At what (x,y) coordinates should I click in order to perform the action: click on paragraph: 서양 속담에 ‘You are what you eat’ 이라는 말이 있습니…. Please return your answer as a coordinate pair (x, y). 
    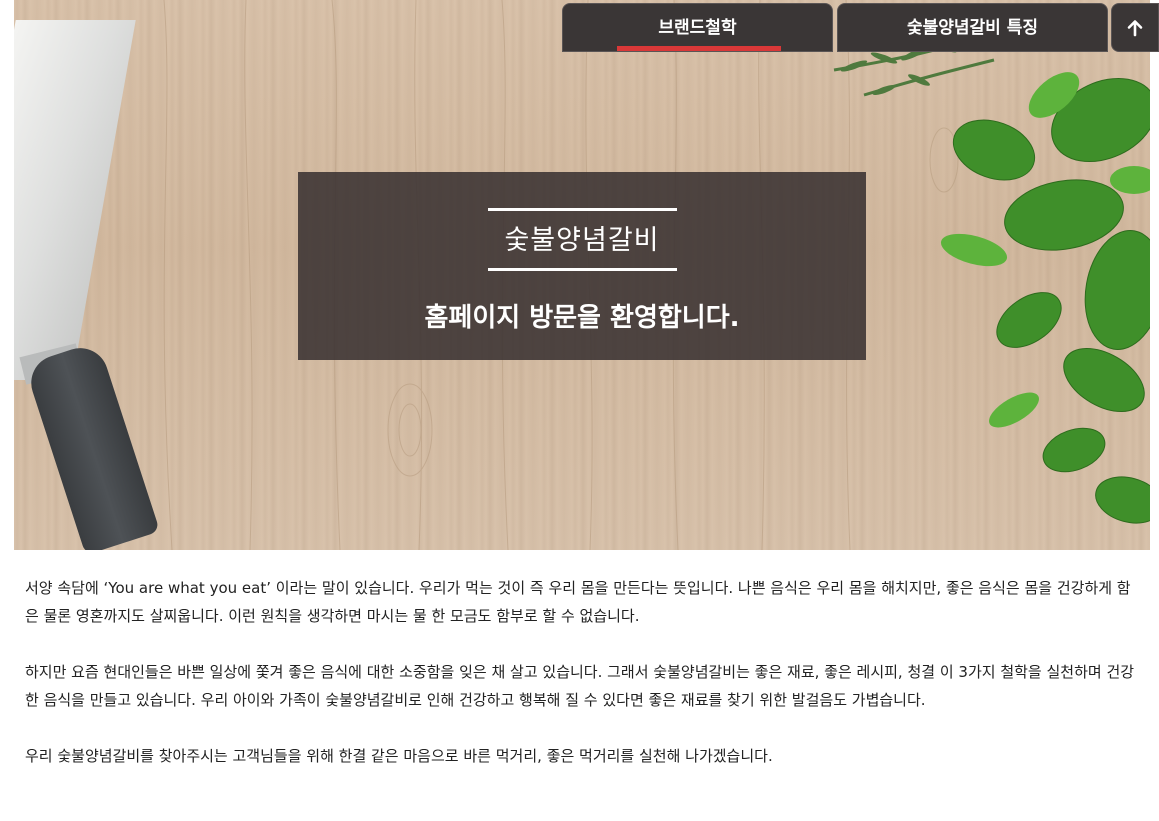
    Looking at the image, I should click on (578, 602).